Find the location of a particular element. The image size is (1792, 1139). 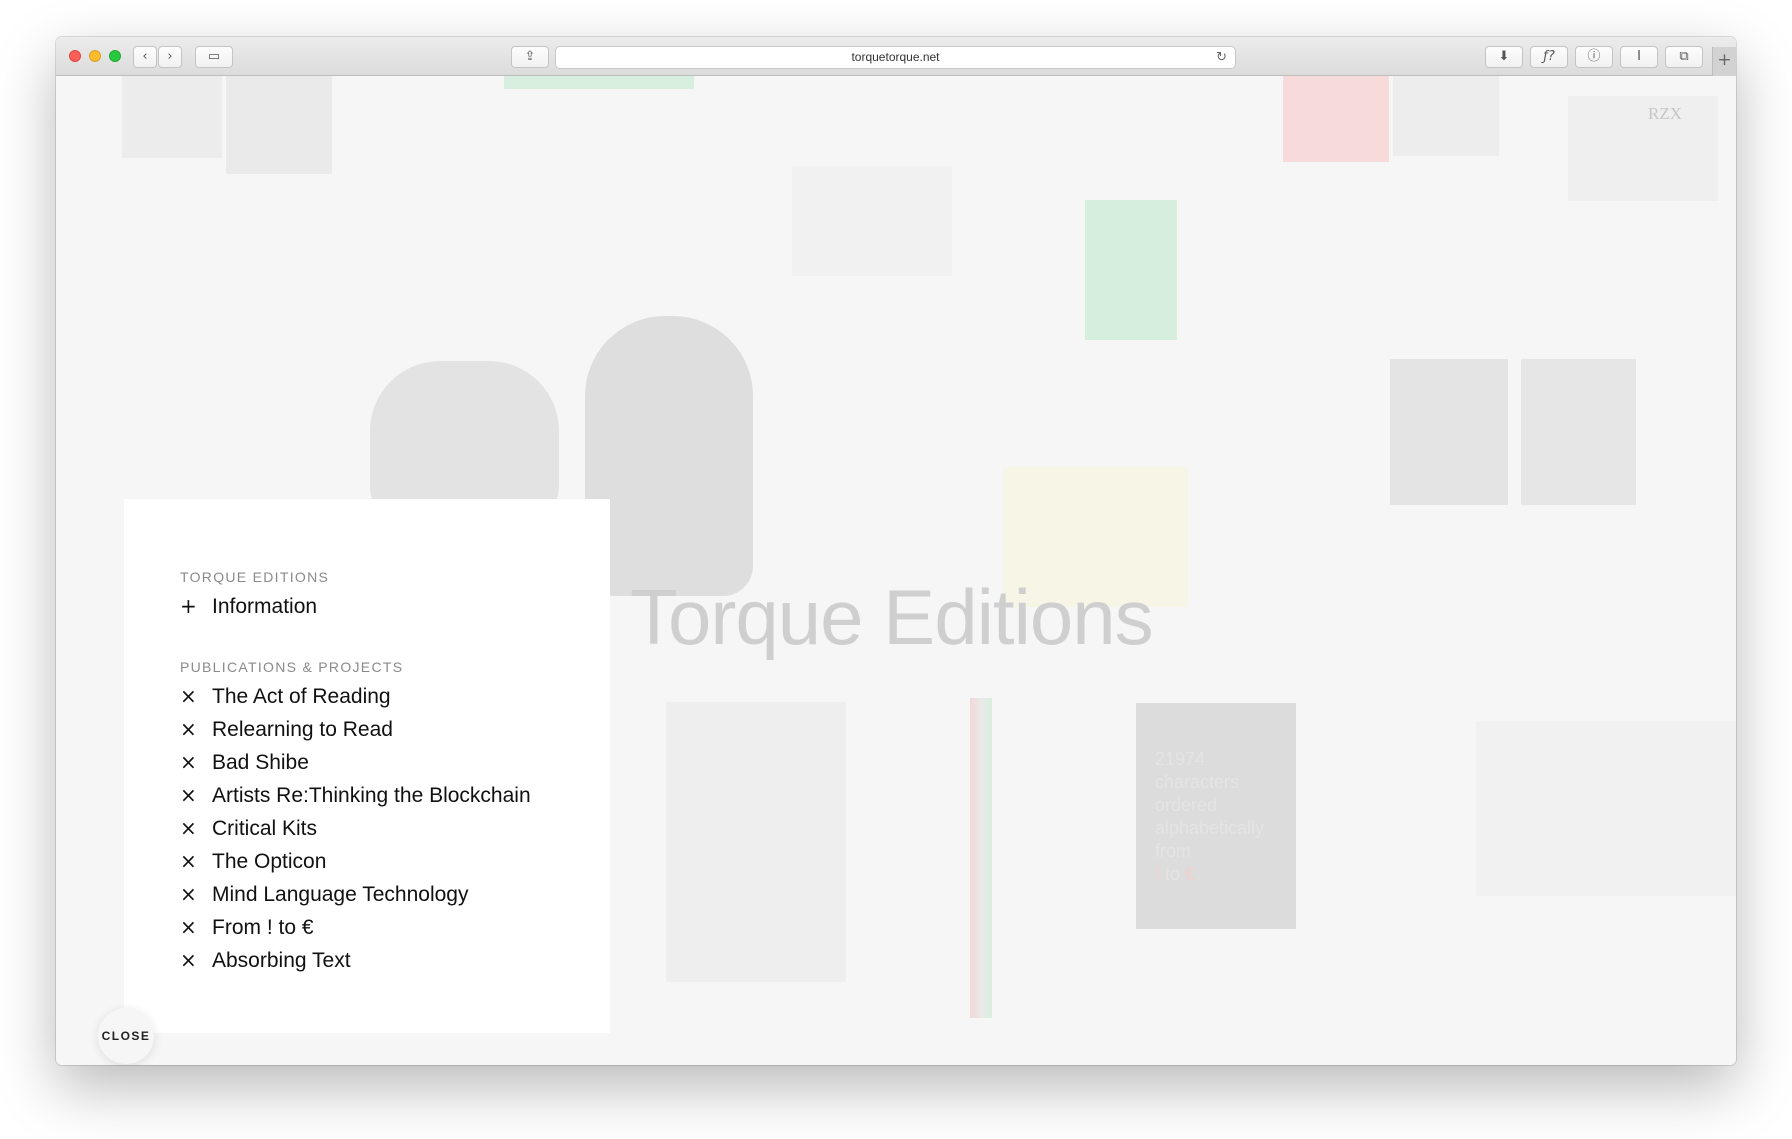

menu-item-artists-rethinking-the-blockchain: × Artists Re:Thinking the Blockchain is located at coordinates (355, 795).